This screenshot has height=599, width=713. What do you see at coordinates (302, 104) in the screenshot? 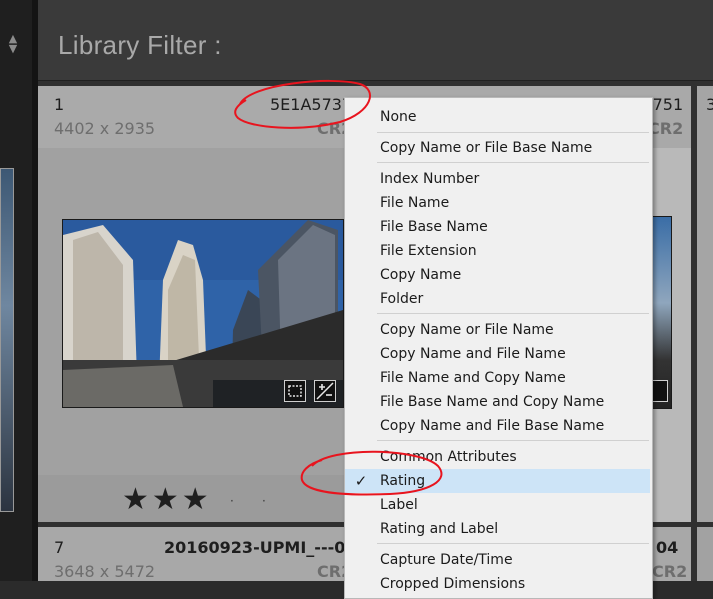
I see `annotation-ellipse-filename` at bounding box center [302, 104].